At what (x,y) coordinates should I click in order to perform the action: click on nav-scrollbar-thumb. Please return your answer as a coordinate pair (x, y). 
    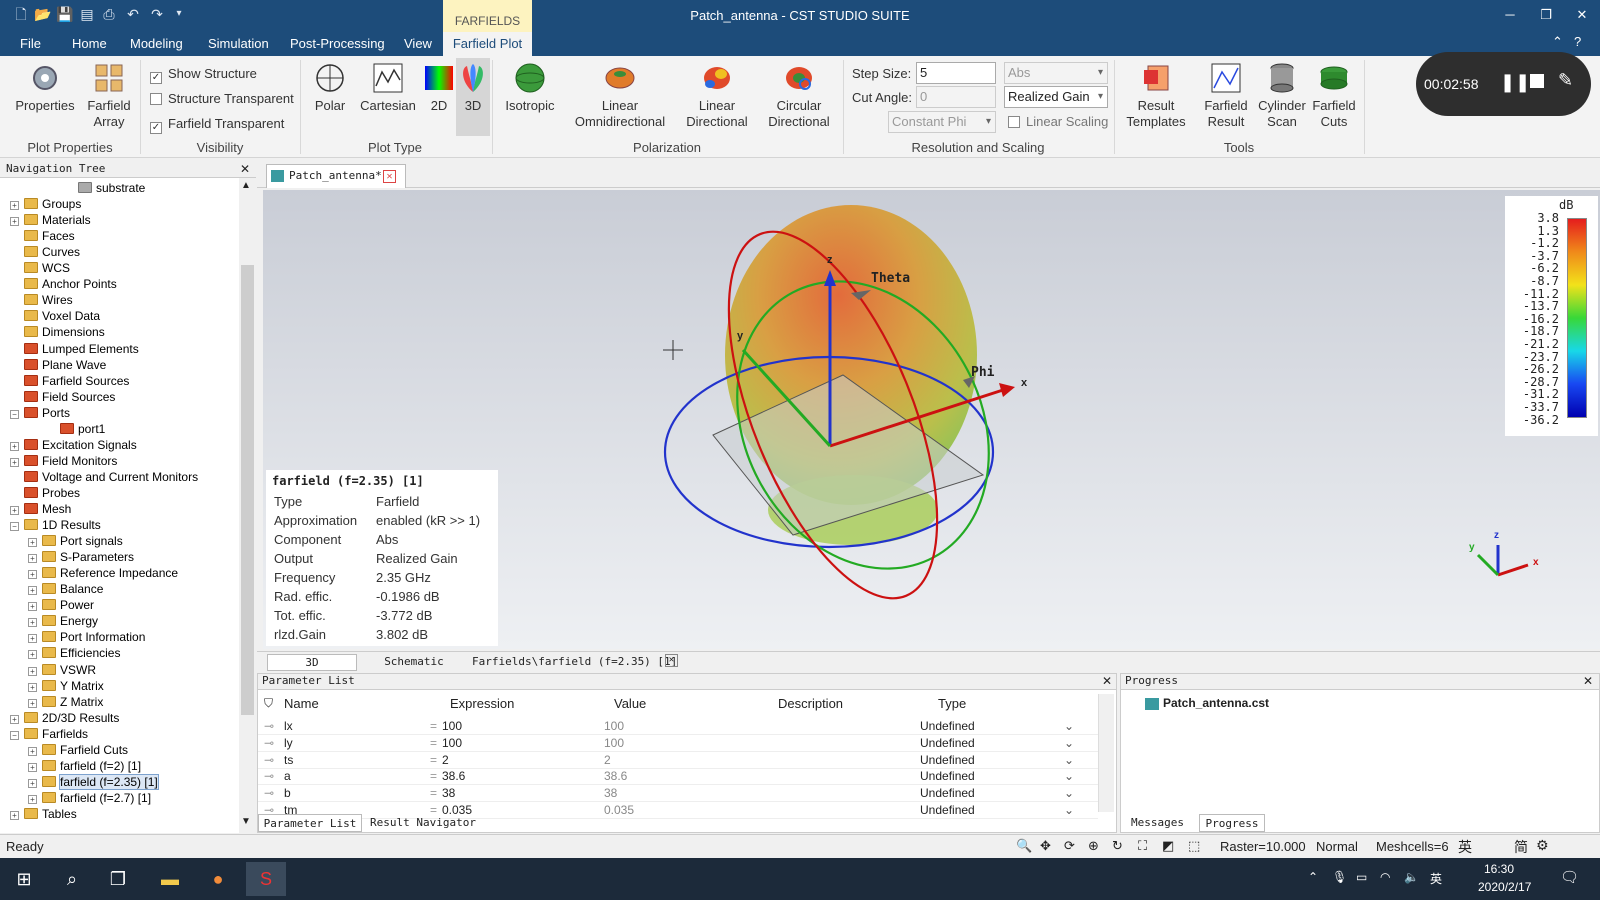
    Looking at the image, I should click on (247, 490).